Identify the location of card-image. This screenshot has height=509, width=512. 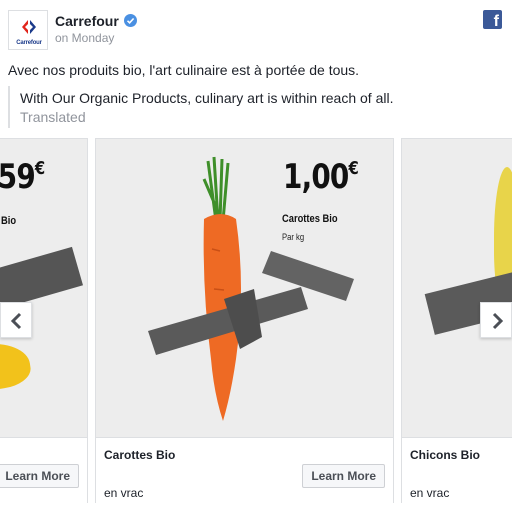
(457, 288).